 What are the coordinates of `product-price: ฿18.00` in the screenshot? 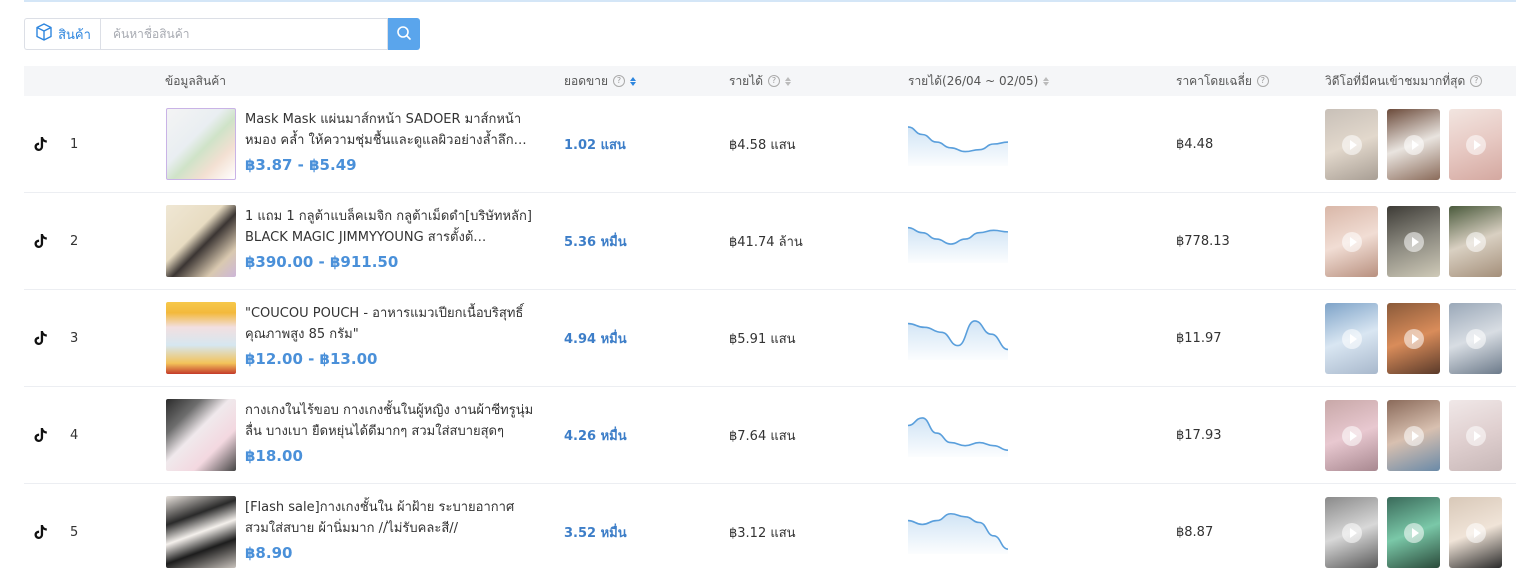 It's located at (274, 456).